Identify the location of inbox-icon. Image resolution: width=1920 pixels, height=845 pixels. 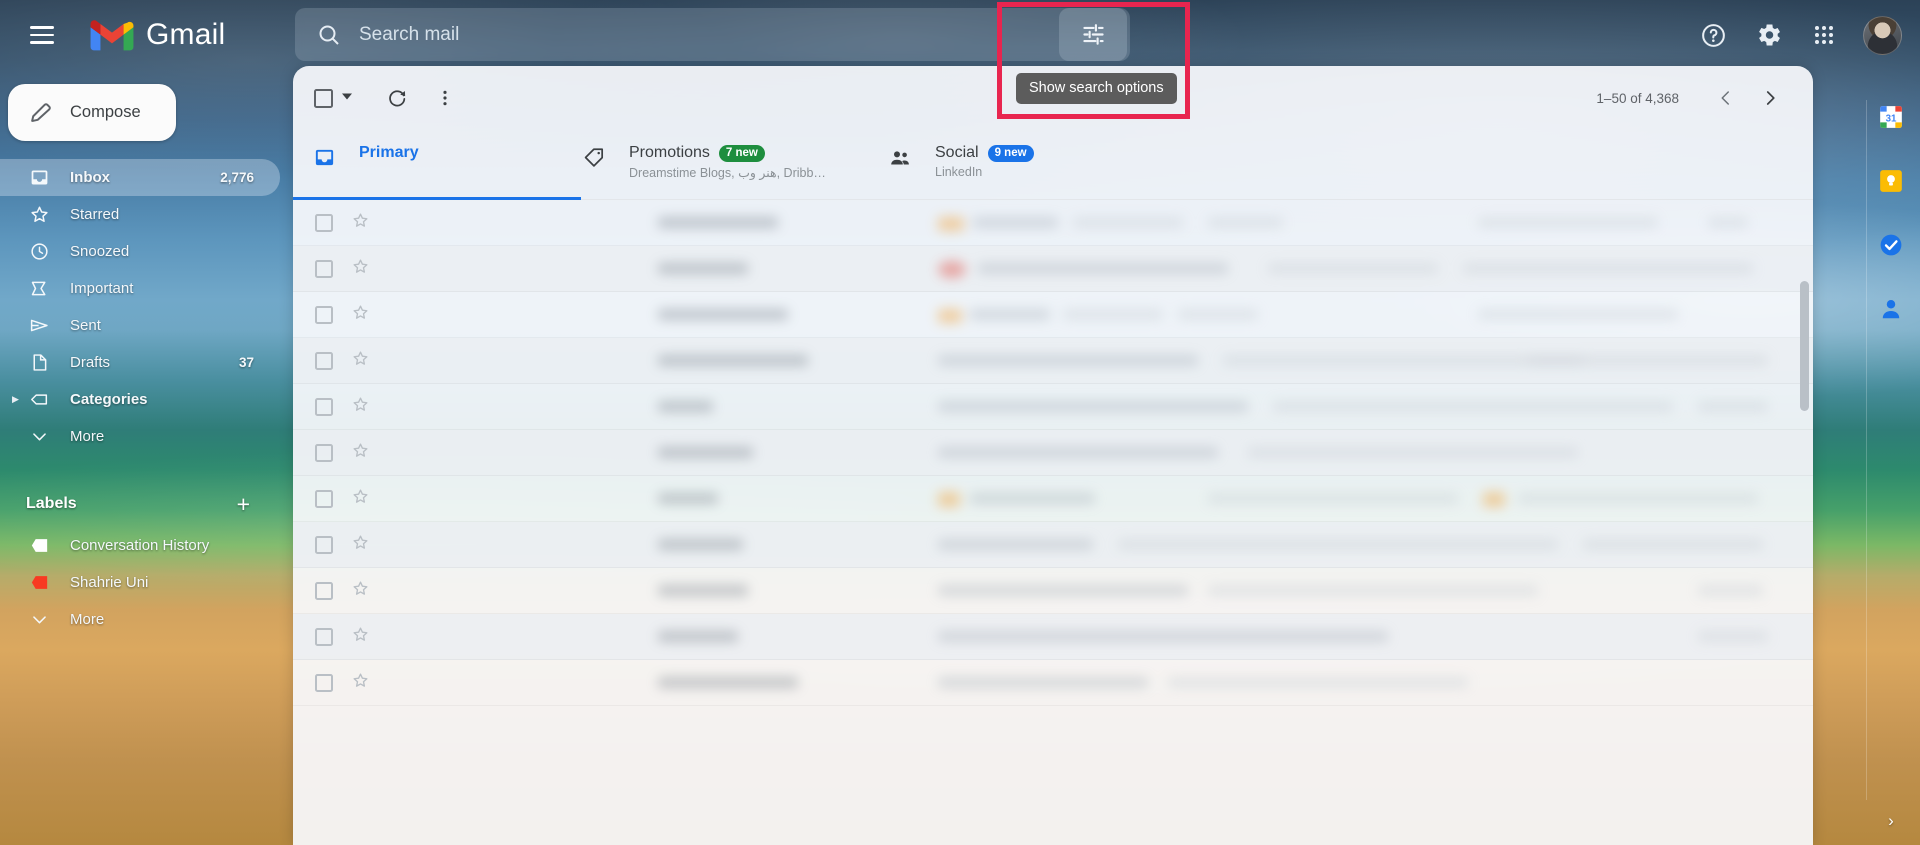
(39, 177).